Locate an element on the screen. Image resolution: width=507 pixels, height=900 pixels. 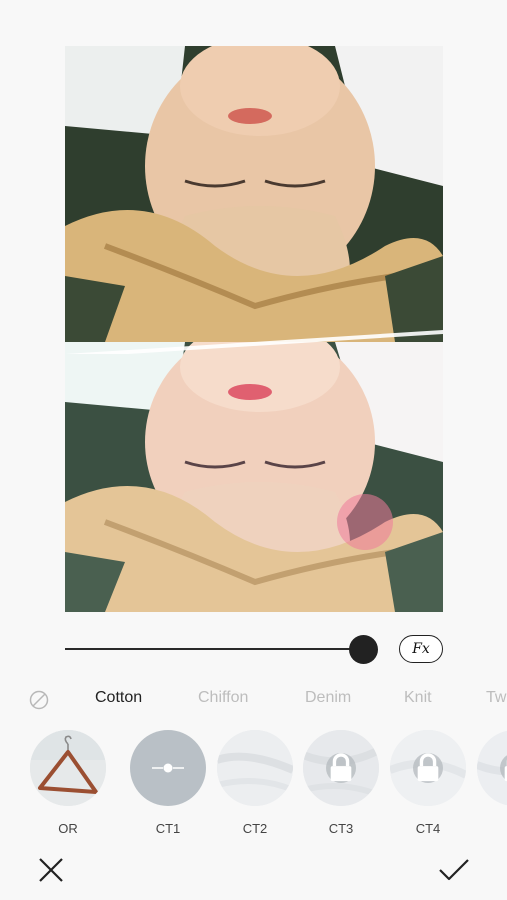
close-icon is located at coordinates (51, 870).